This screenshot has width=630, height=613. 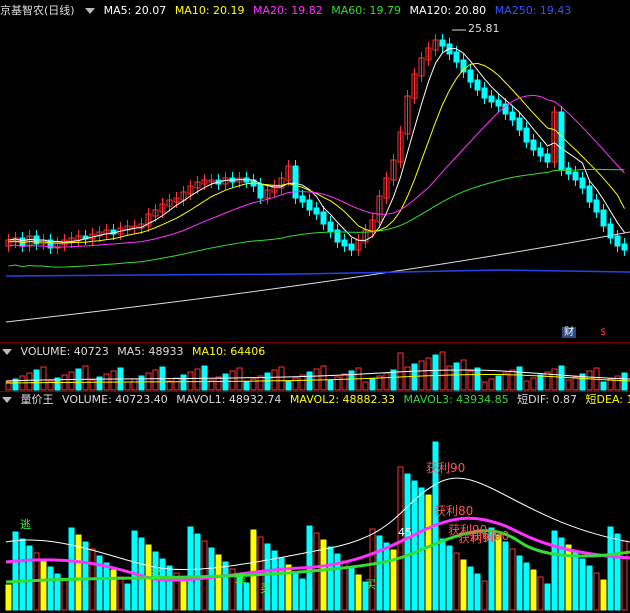 What do you see at coordinates (405, 532) in the screenshot?
I see `indicator-annotation: 45` at bounding box center [405, 532].